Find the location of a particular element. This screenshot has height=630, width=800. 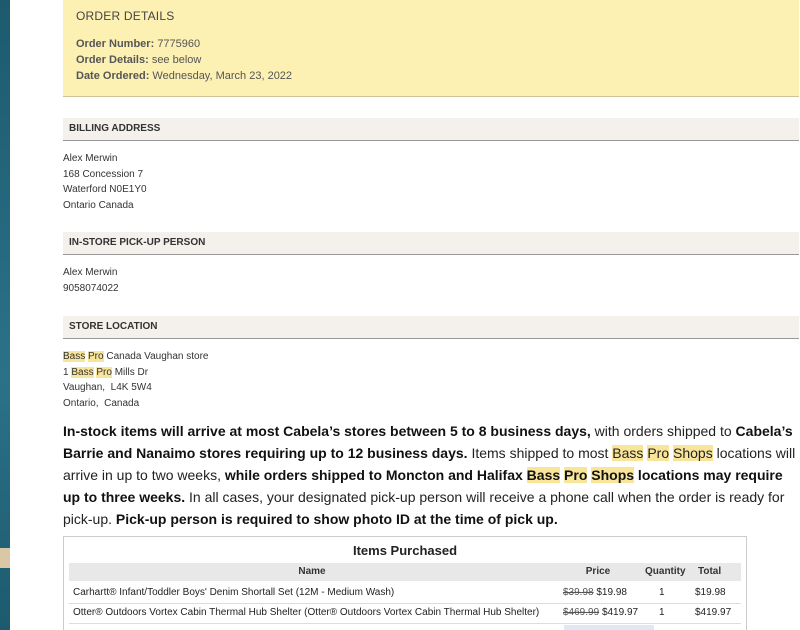

item-total: $419.97 is located at coordinates (713, 612).